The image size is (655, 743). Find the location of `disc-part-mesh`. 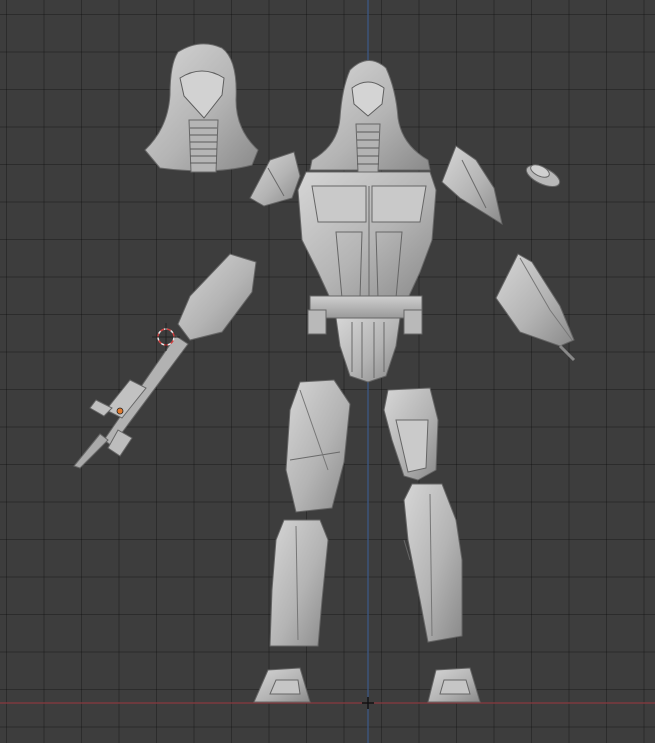

disc-part-mesh is located at coordinates (542, 176).